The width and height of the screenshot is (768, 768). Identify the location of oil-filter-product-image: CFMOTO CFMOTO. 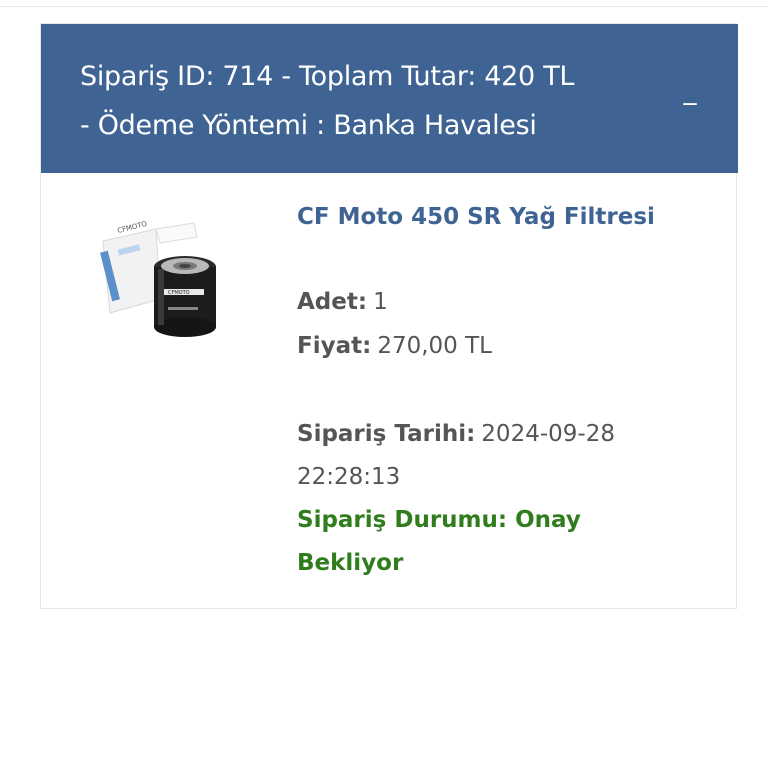
(158, 278).